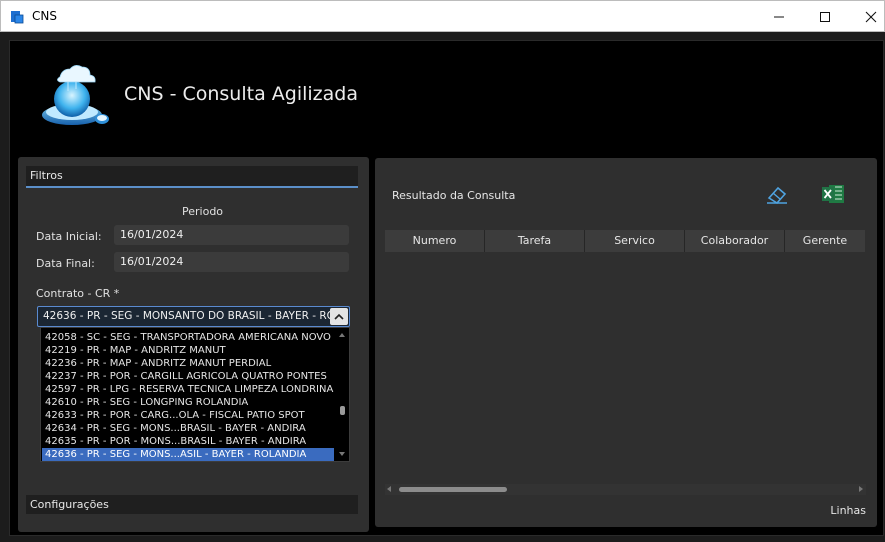 This screenshot has width=885, height=542. Describe the element at coordinates (735, 241) in the screenshot. I see `column-header: Colaborador` at that location.